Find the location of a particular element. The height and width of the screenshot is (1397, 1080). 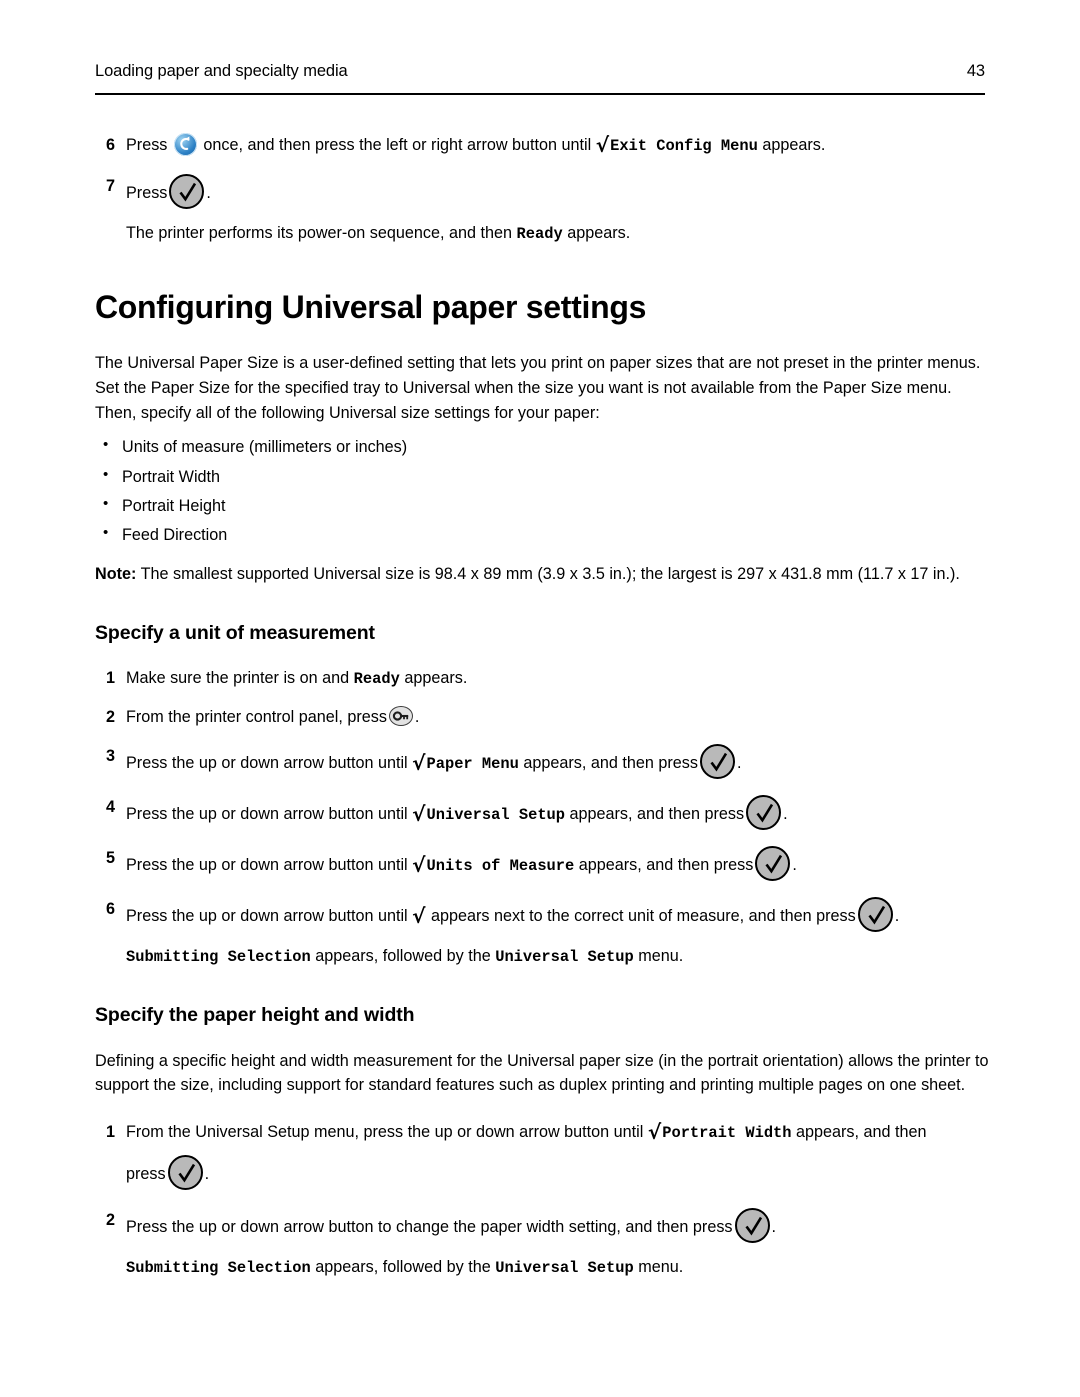

section-heading-paper-height-width: Specify the paper height and width is located at coordinates (255, 1014).